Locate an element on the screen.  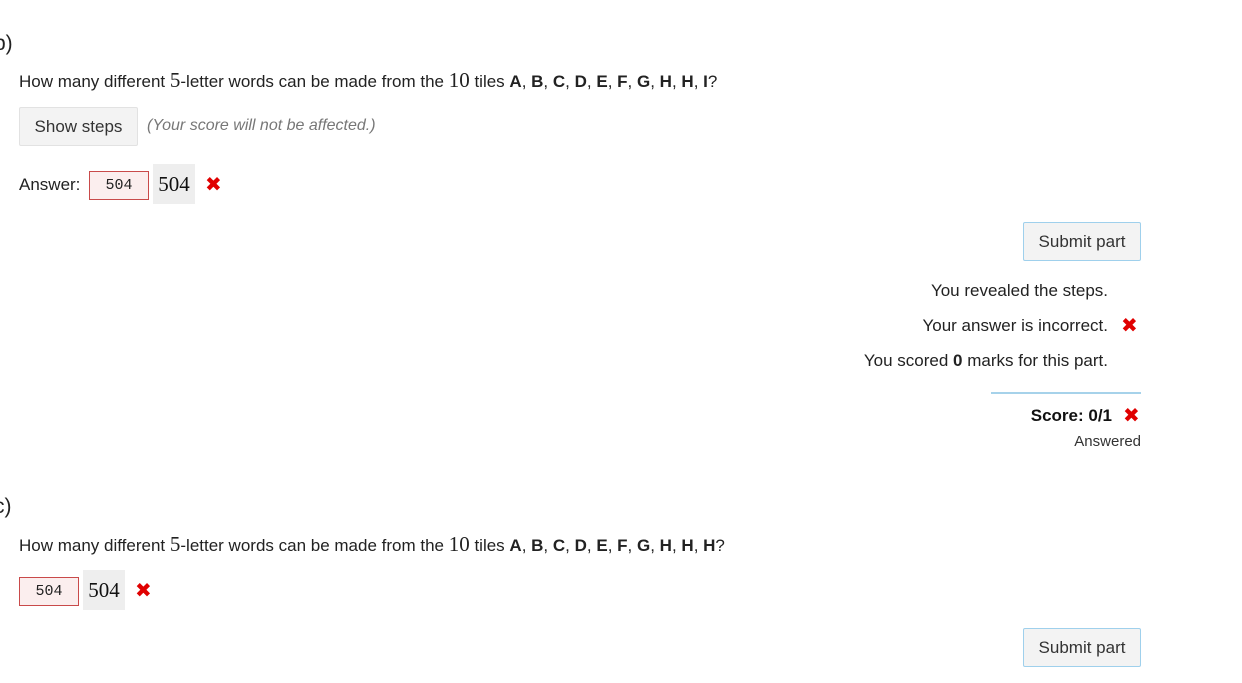
steps-hint: (Your score will not be affected.) is located at coordinates (261, 125).